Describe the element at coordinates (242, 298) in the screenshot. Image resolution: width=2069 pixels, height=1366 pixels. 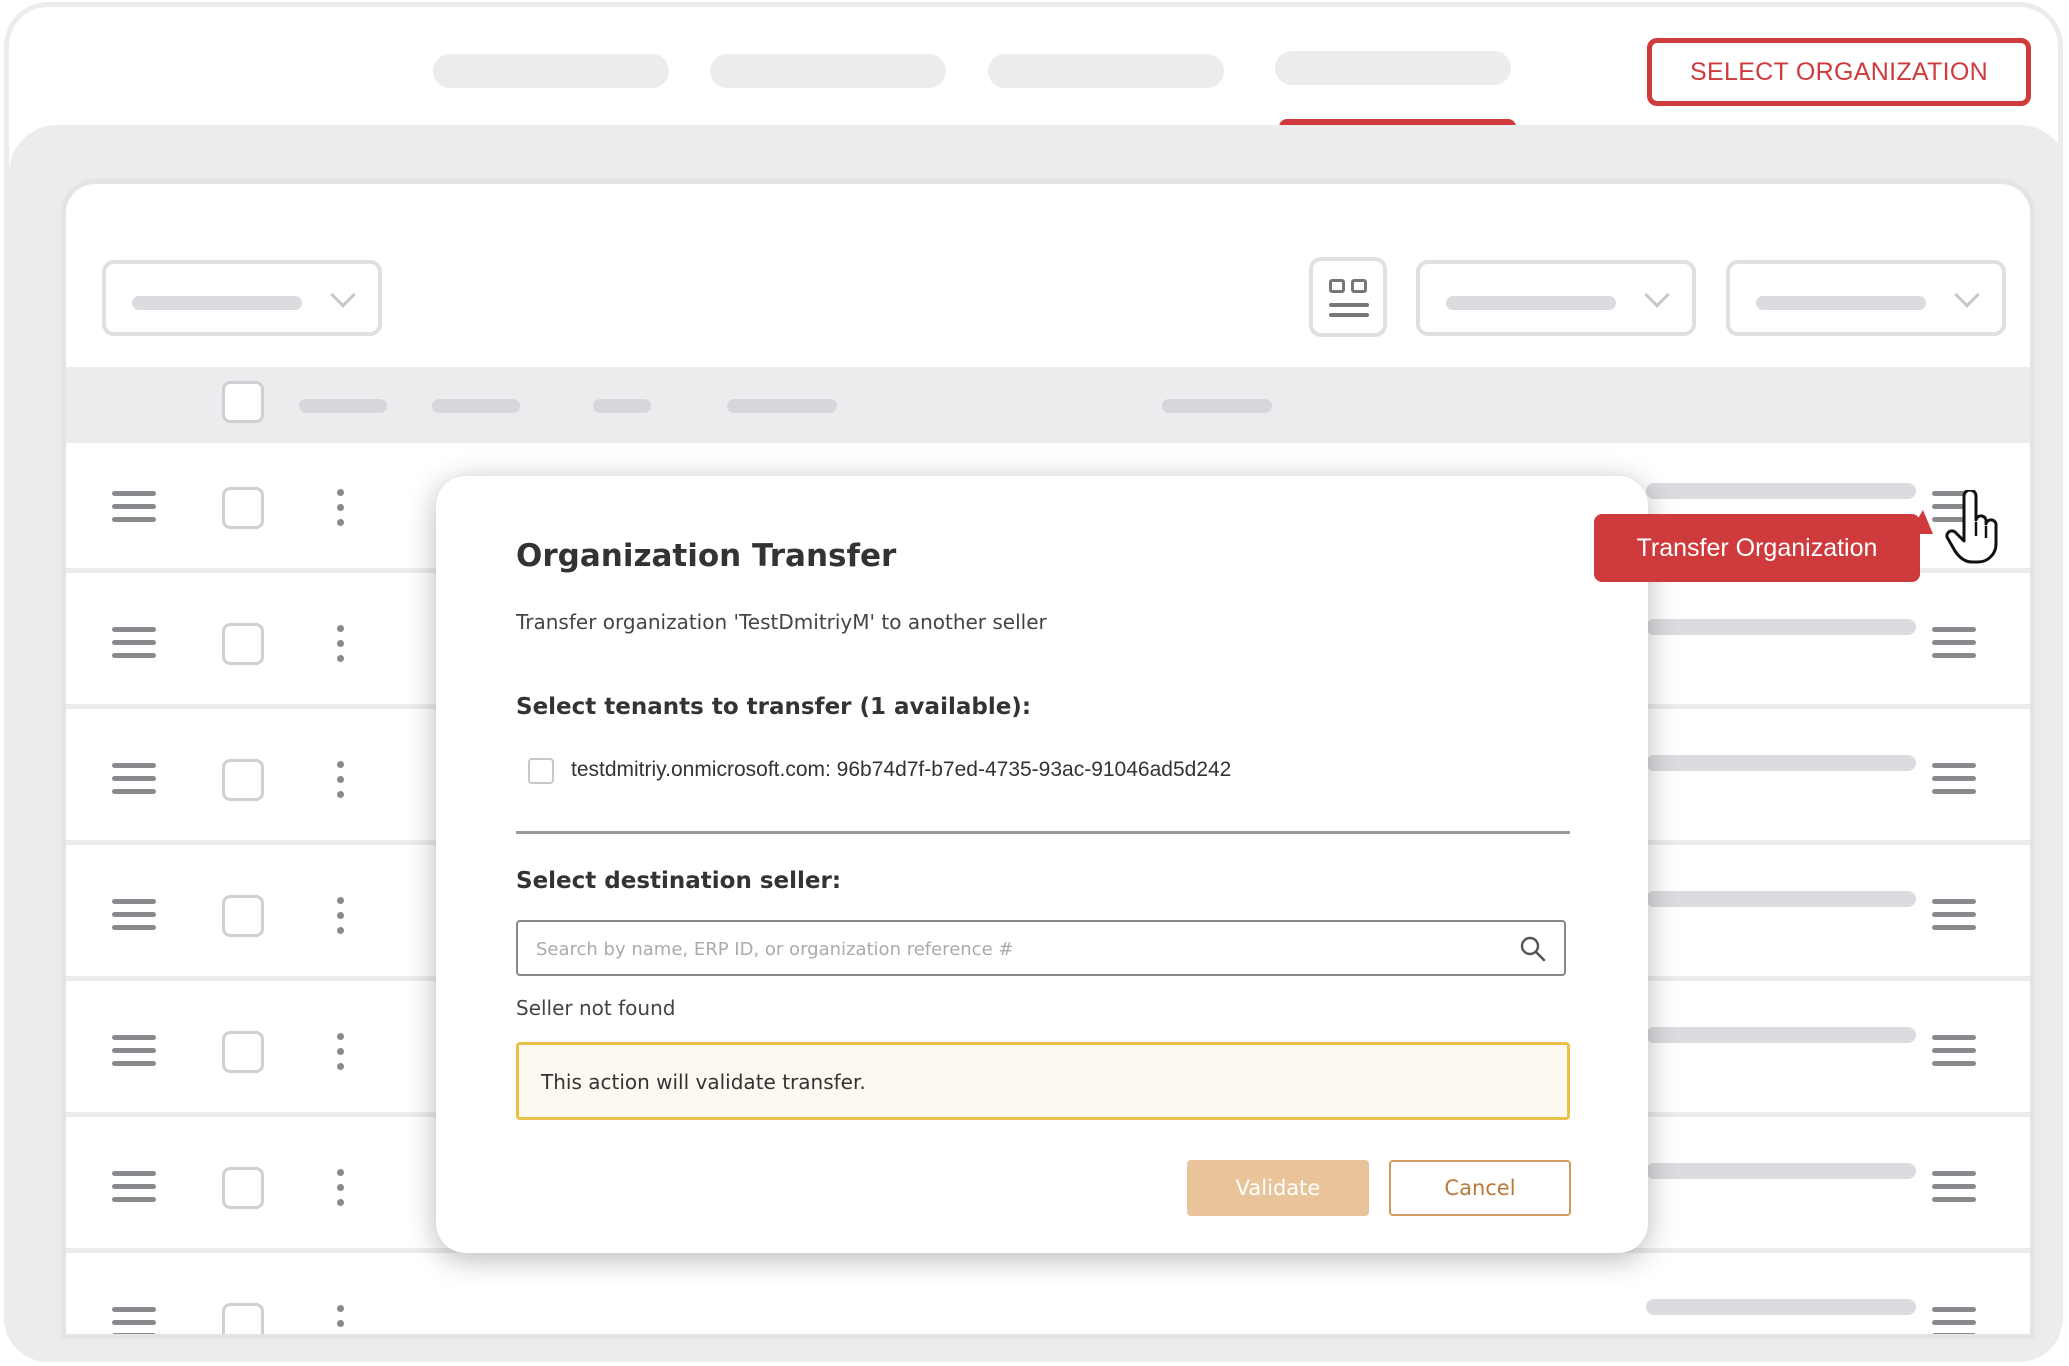
I see `filter-dropdown` at that location.